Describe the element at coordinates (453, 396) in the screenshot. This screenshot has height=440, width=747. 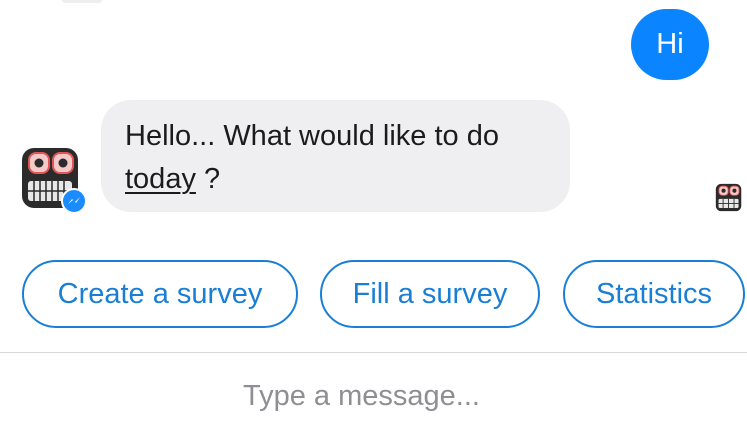
I see `message-input` at that location.